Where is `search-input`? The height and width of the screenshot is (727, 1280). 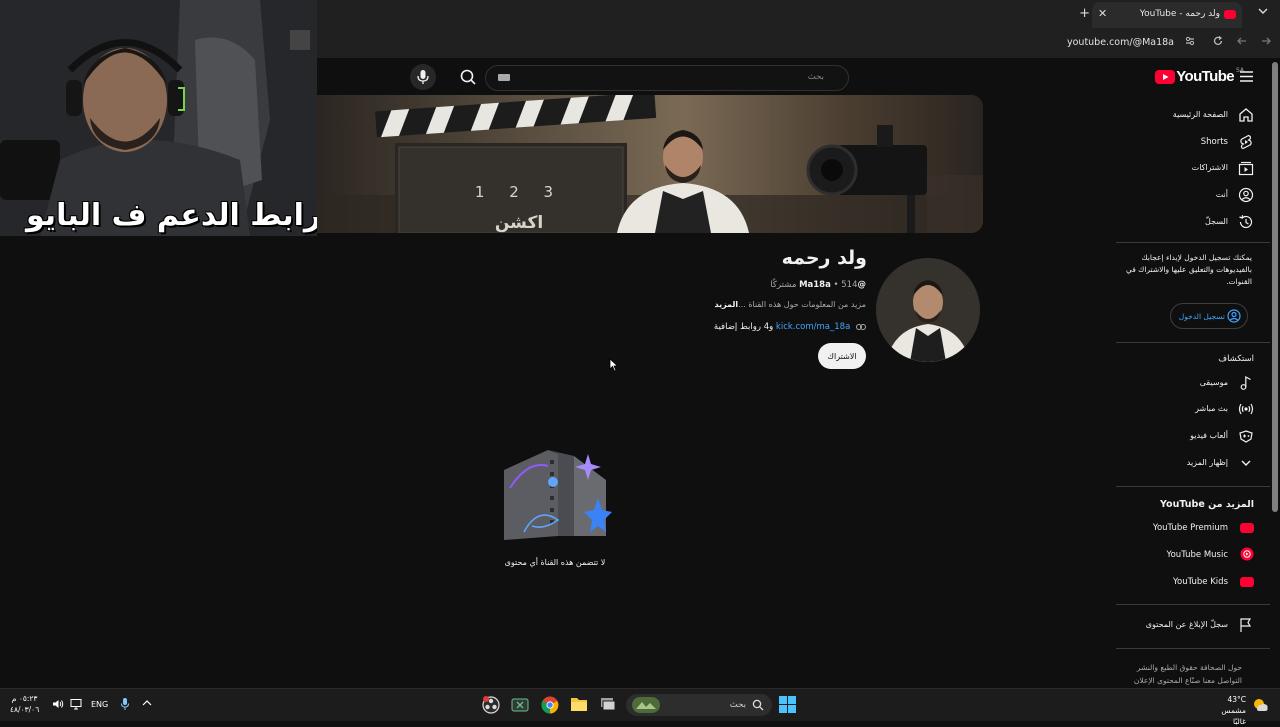
search-input is located at coordinates (688, 77).